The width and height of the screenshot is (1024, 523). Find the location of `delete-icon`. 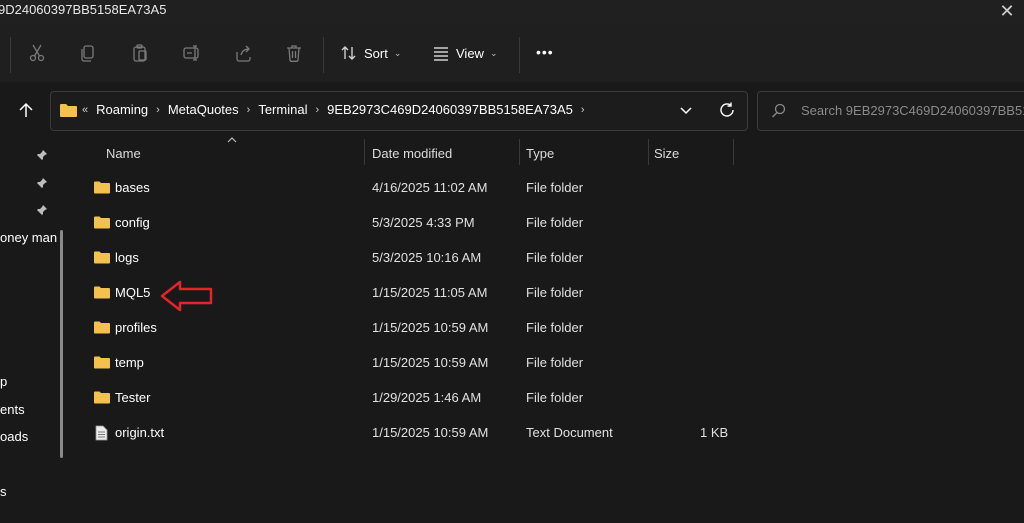

delete-icon is located at coordinates (294, 53).